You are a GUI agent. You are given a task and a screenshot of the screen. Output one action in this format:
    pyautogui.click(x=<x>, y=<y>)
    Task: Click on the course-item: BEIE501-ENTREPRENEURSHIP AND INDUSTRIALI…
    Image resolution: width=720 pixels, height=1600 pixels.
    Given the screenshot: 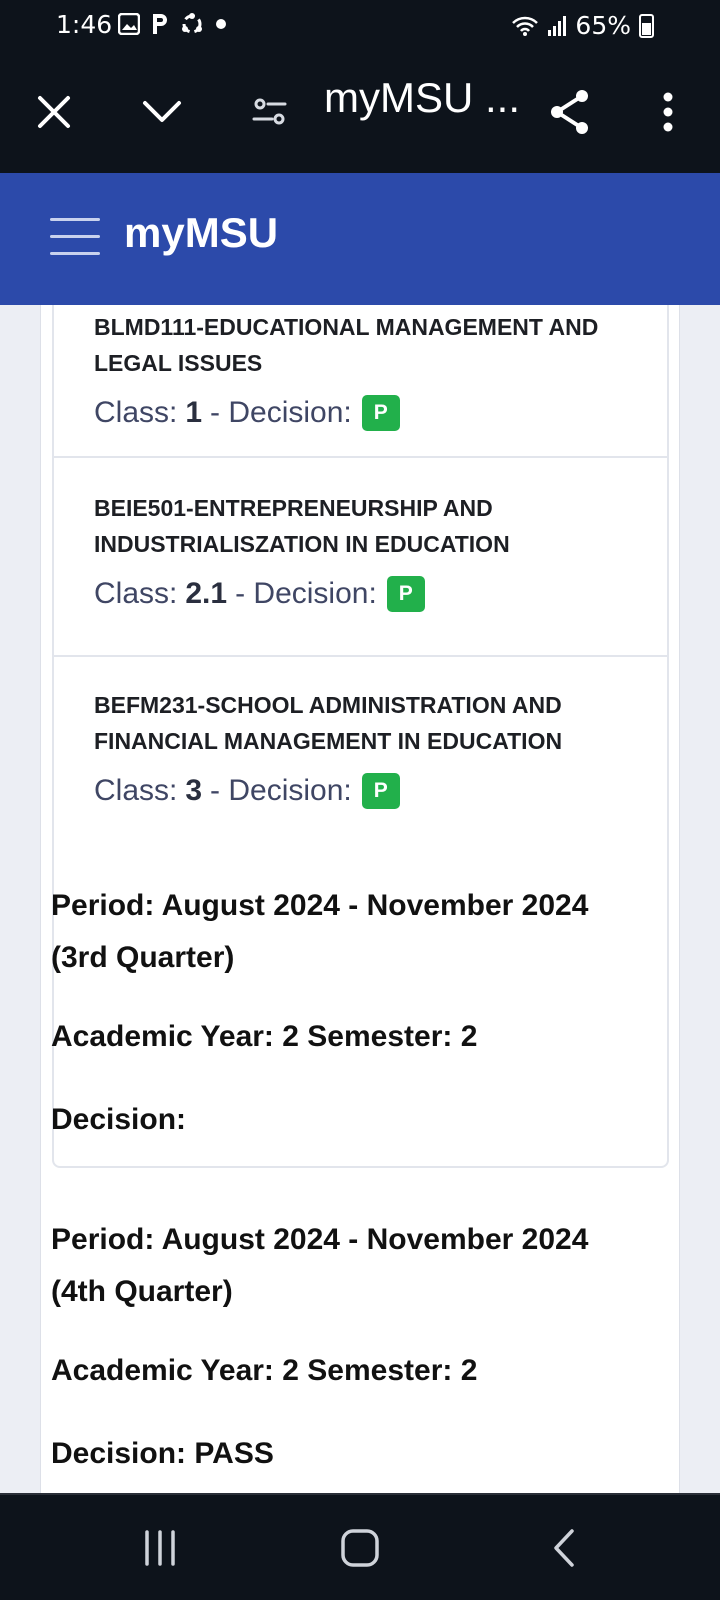 What is the action you would take?
    pyautogui.click(x=360, y=555)
    